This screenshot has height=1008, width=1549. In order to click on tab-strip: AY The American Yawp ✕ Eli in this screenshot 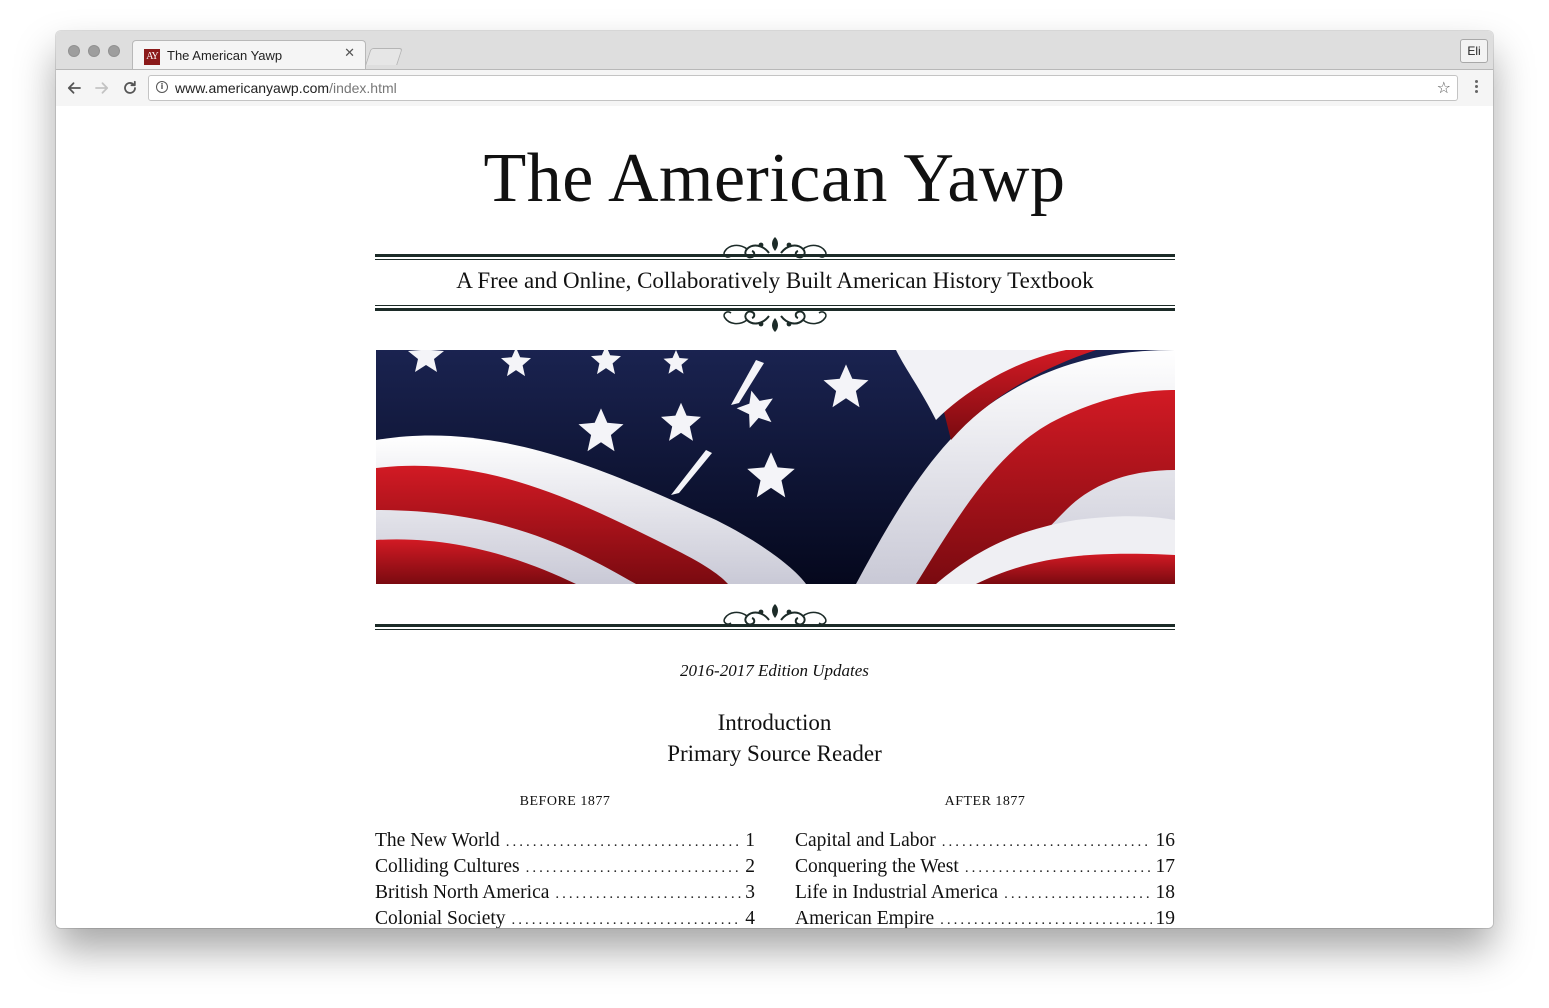, I will do `click(774, 51)`.